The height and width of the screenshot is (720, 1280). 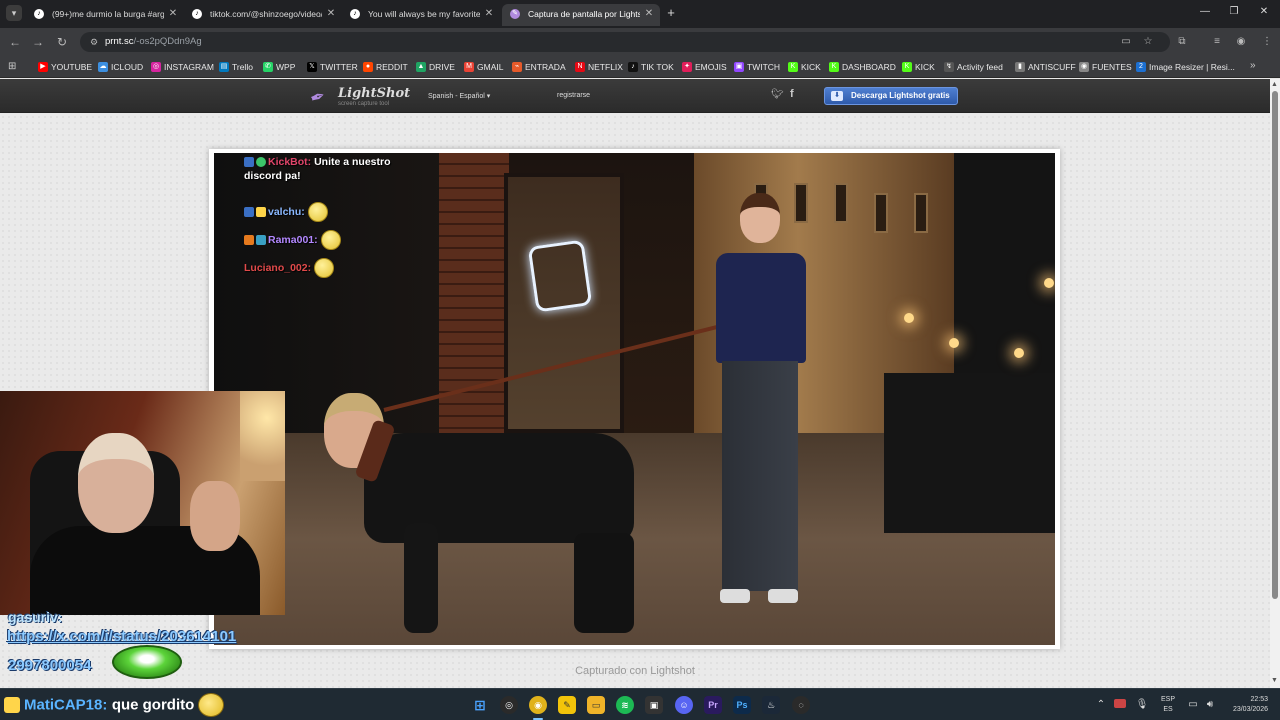 What do you see at coordinates (1045, 67) in the screenshot?
I see `bookmark-antiscuff: ▮ ANTISCUFF` at bounding box center [1045, 67].